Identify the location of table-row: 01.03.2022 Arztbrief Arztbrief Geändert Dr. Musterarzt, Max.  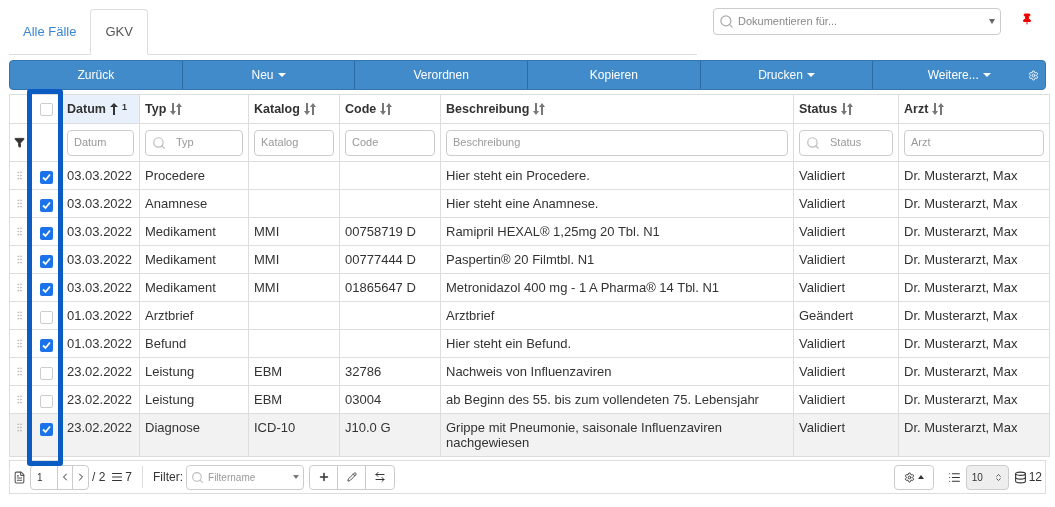
(529, 315).